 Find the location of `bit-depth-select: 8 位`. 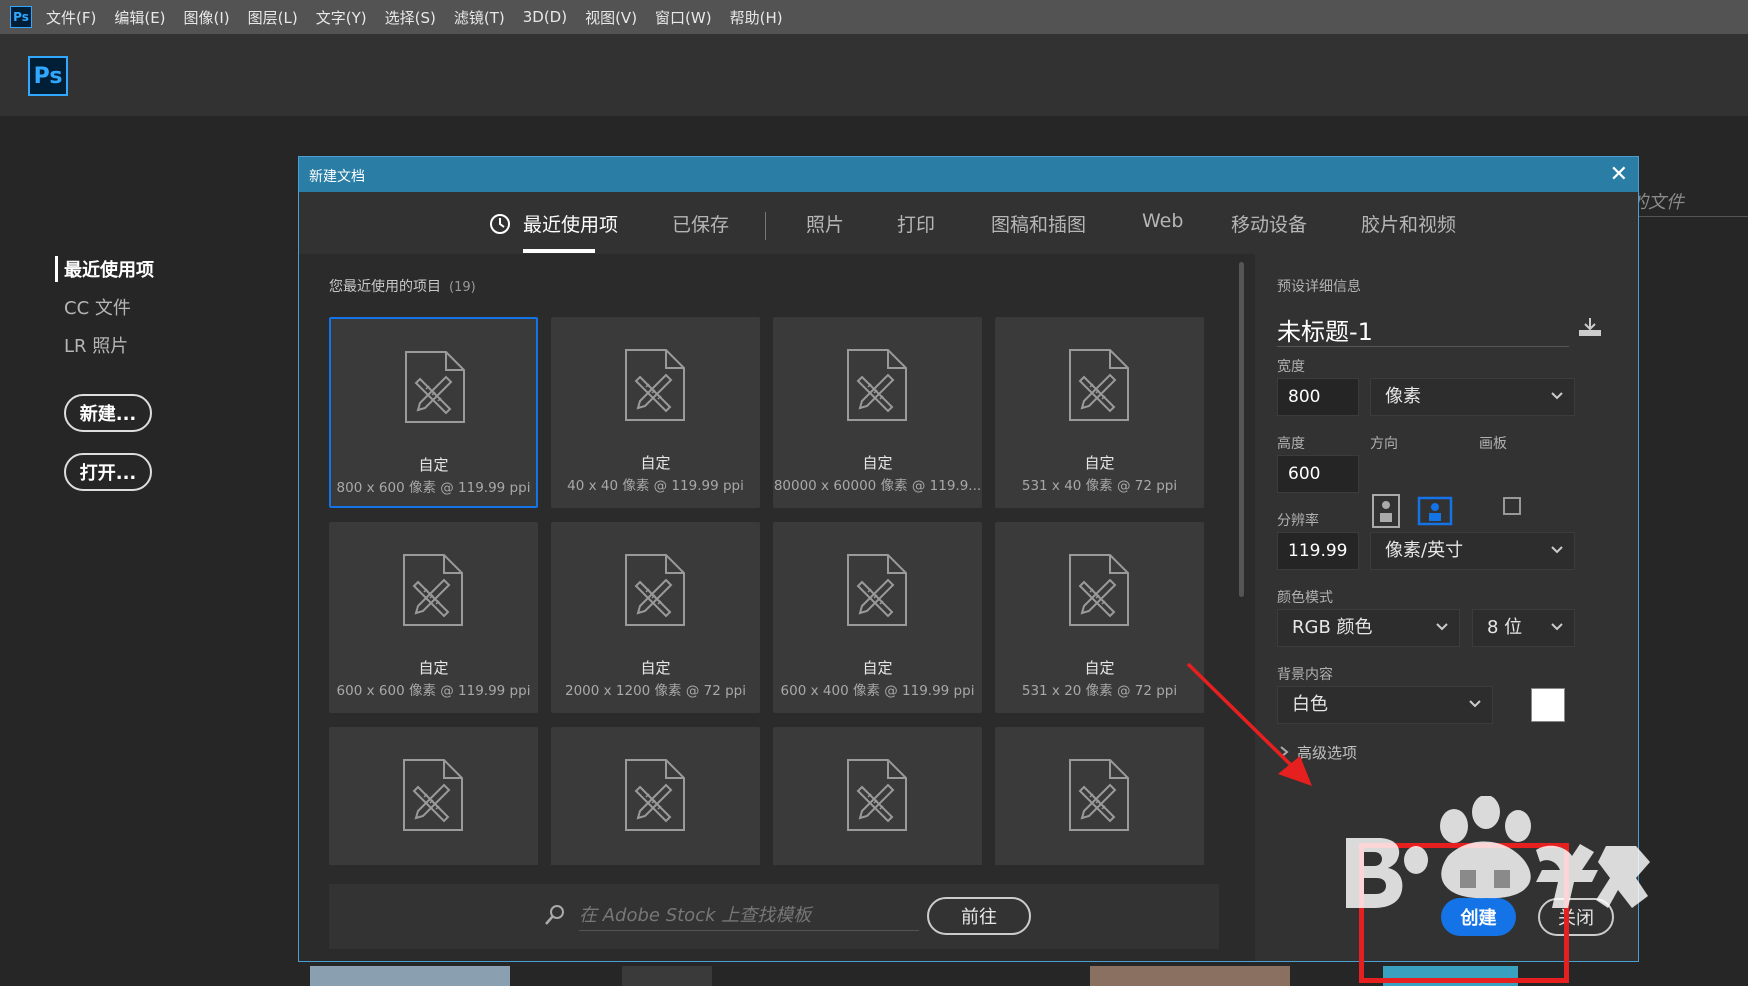

bit-depth-select: 8 位 is located at coordinates (1523, 628).